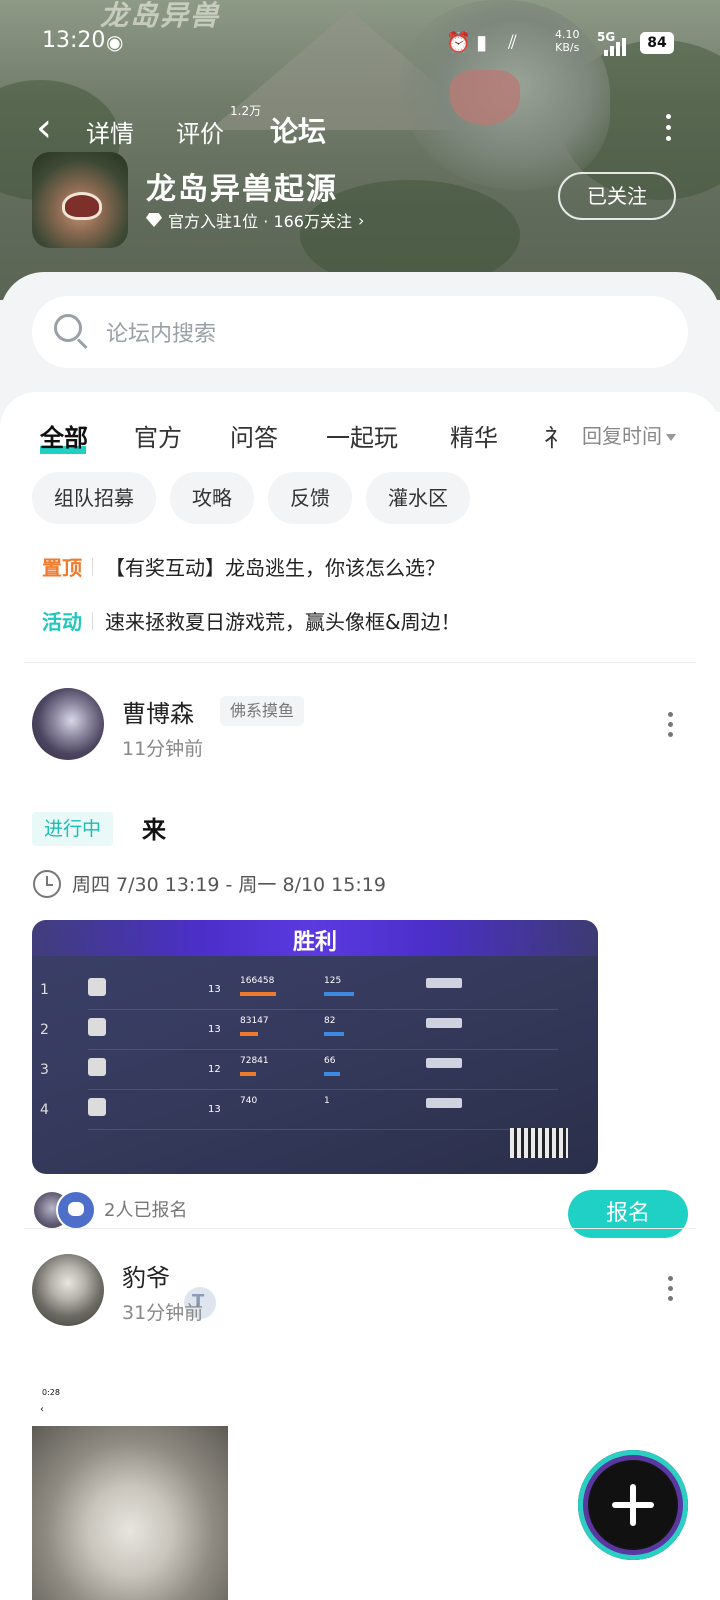  What do you see at coordinates (360, 40) in the screenshot?
I see `status-bar: 13:20 ◉ ⏰ ▮ ⫽ 4.10 KB/s 5G 84` at bounding box center [360, 40].